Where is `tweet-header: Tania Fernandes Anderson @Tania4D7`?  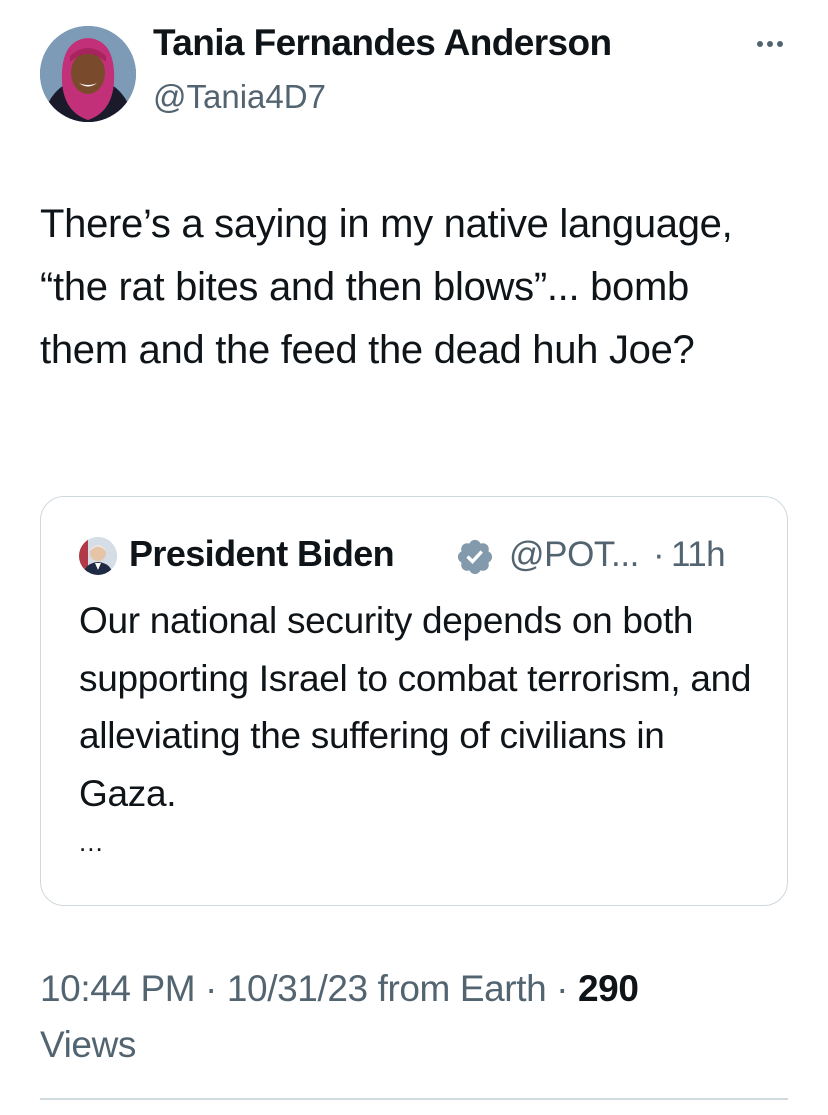
tweet-header: Tania Fernandes Anderson @Tania4D7 is located at coordinates (414, 75).